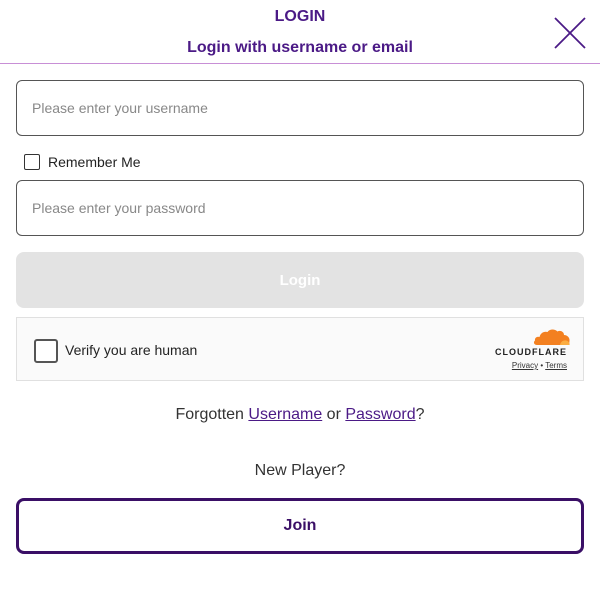 The image size is (600, 600). I want to click on forgot-username-link: Username, so click(285, 414).